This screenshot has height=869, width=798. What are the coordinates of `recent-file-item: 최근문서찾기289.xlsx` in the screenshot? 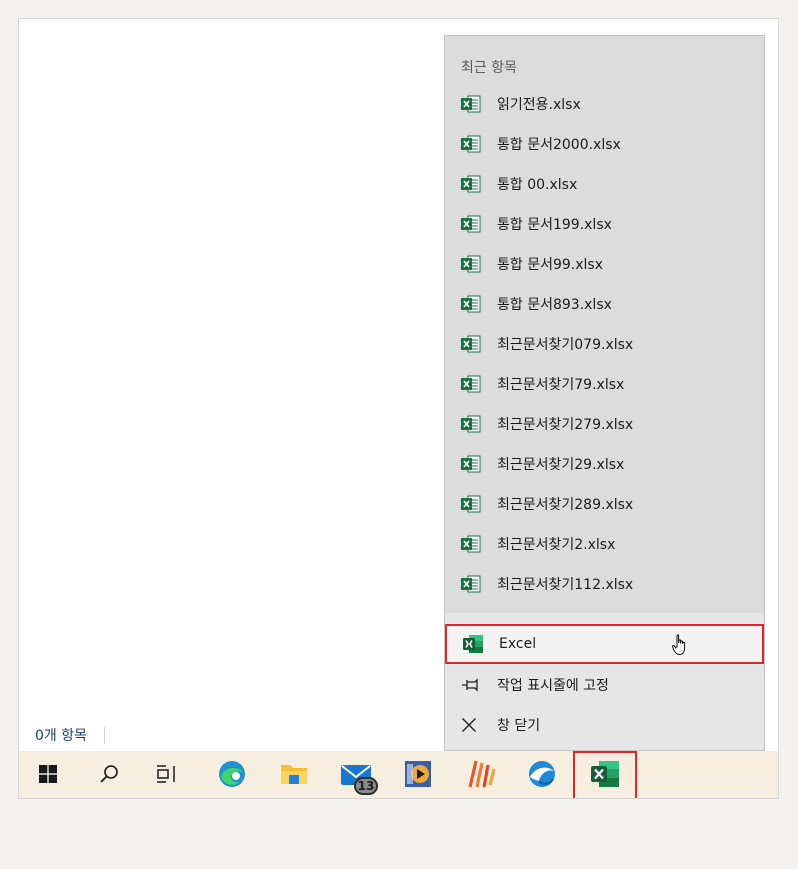 It's located at (604, 504).